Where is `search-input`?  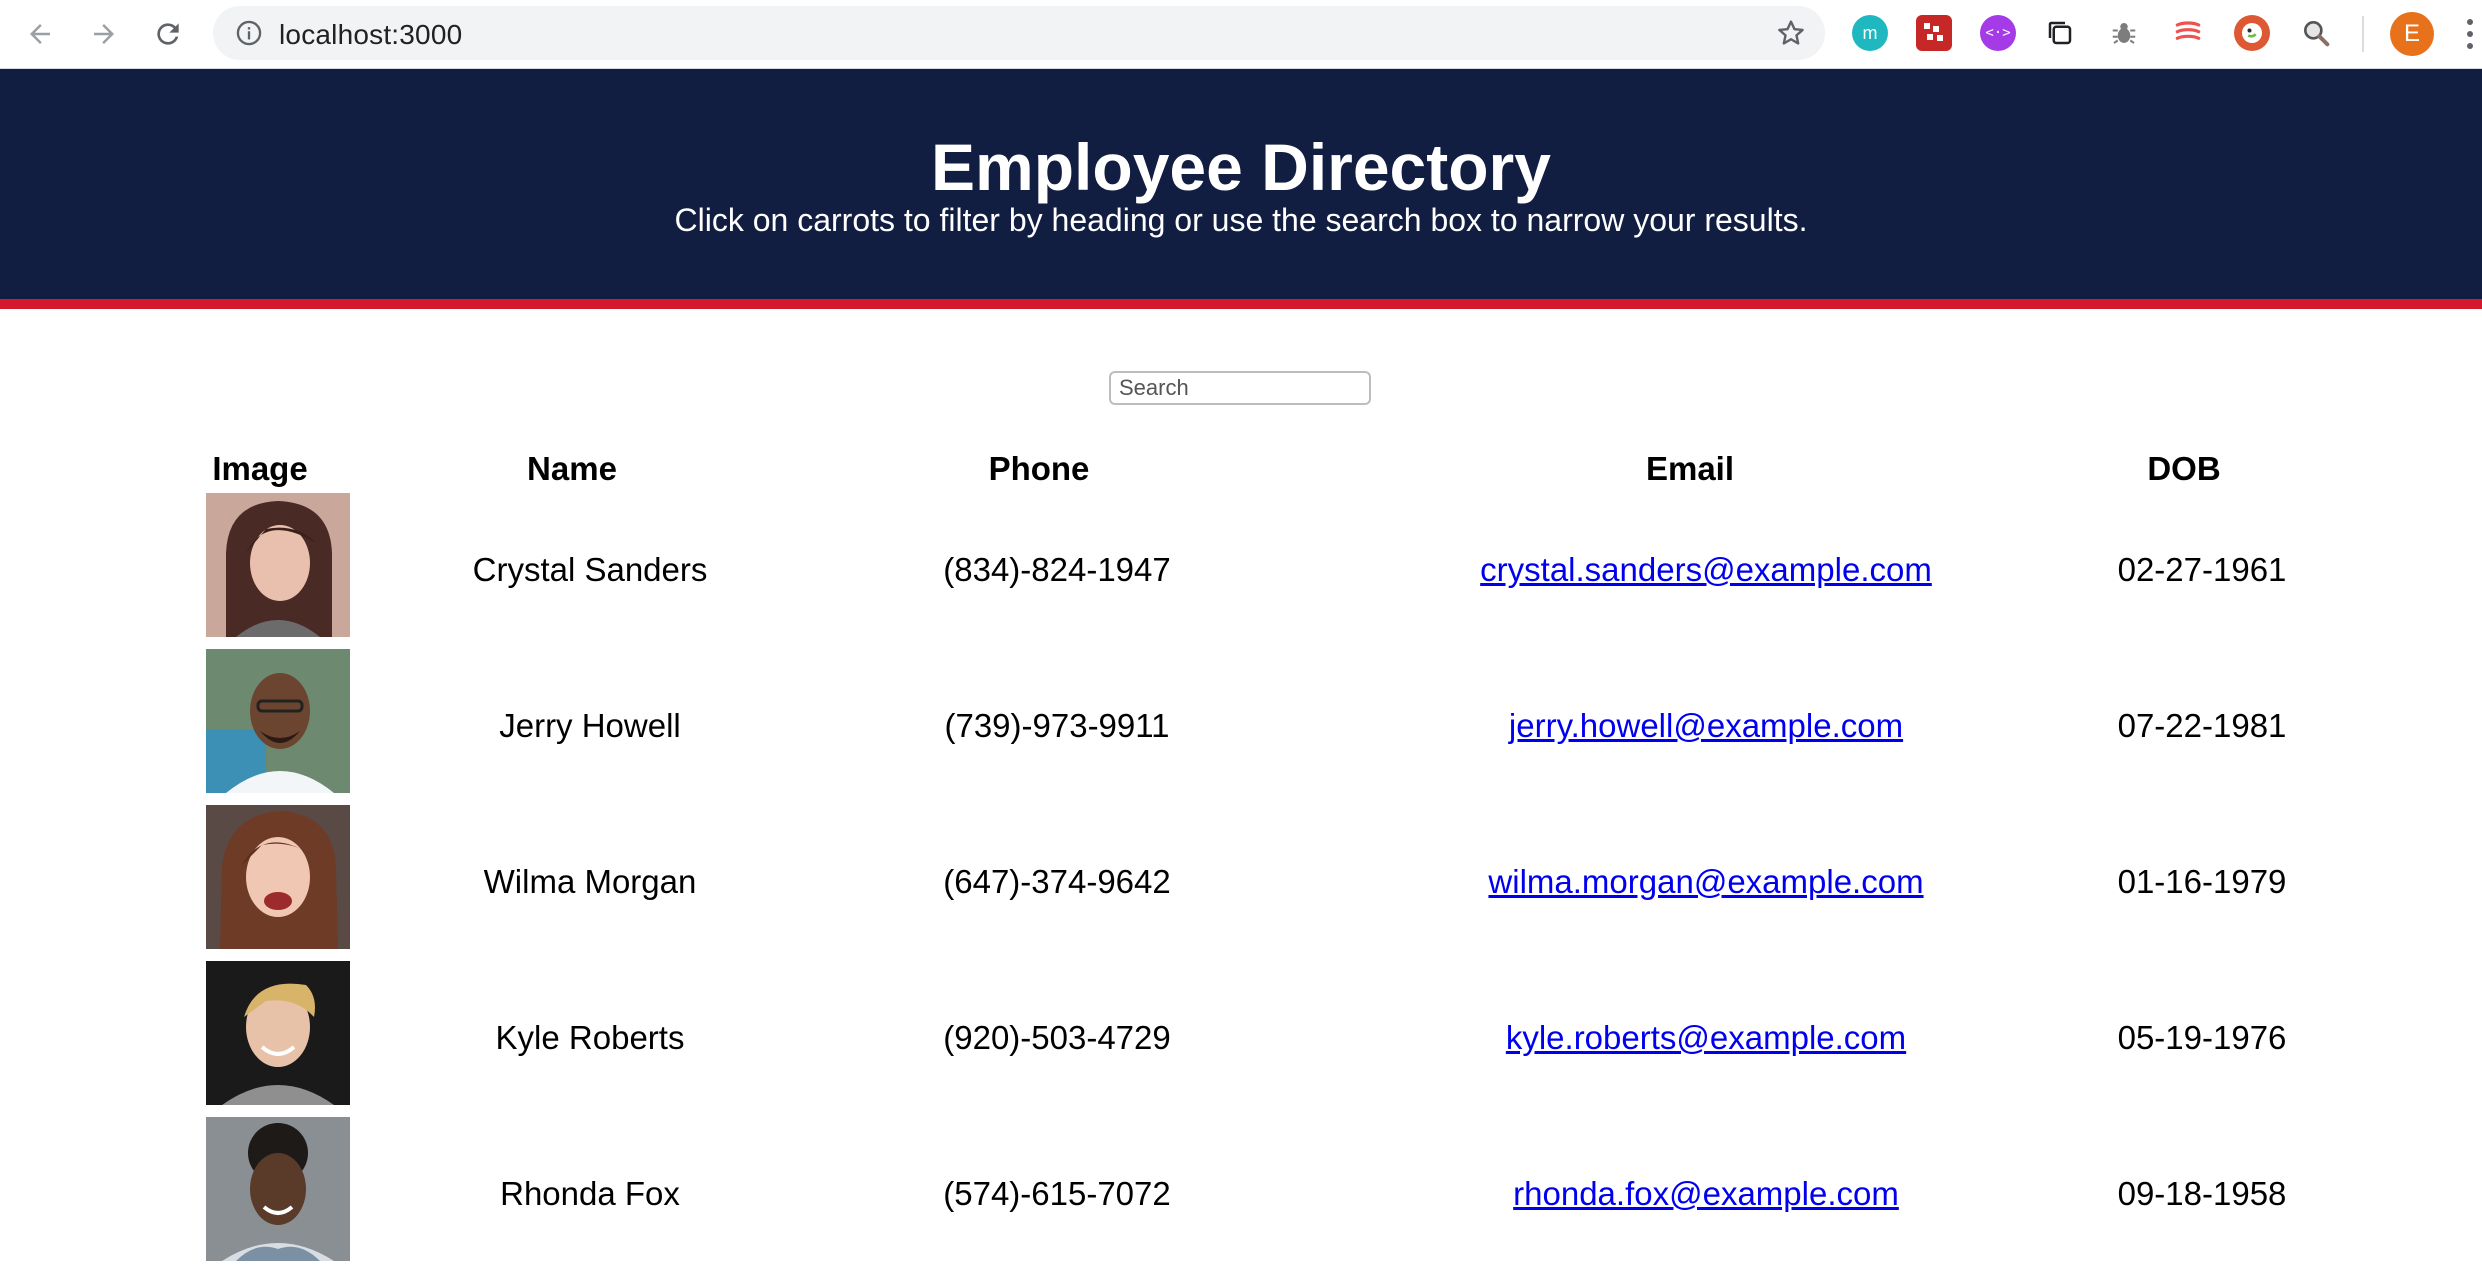 search-input is located at coordinates (1240, 388).